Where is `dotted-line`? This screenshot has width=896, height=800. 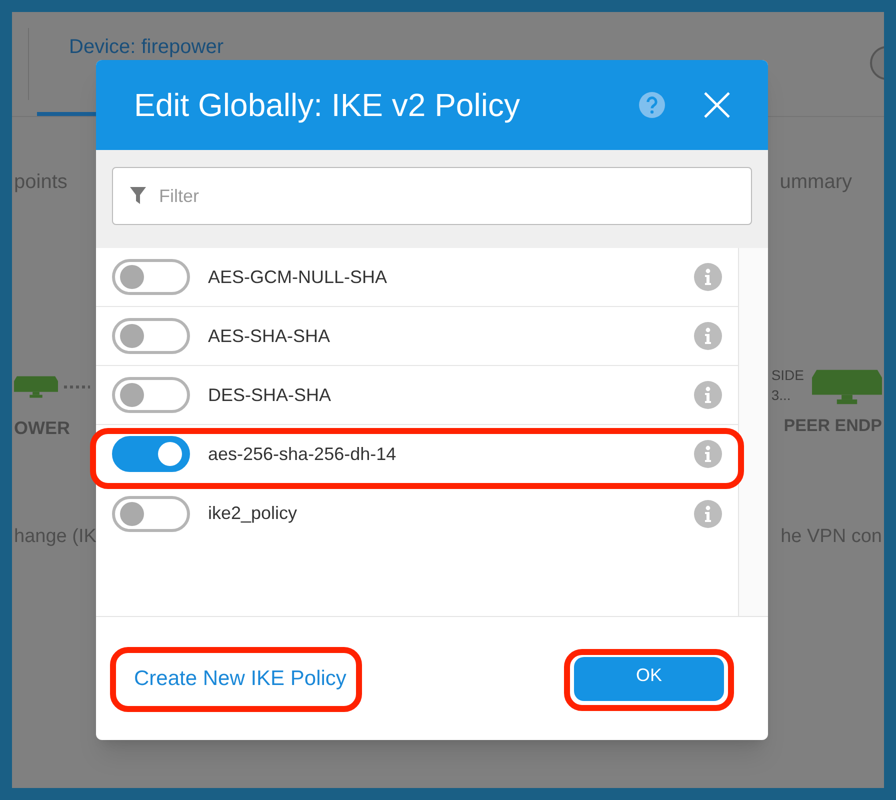
dotted-line is located at coordinates (77, 387).